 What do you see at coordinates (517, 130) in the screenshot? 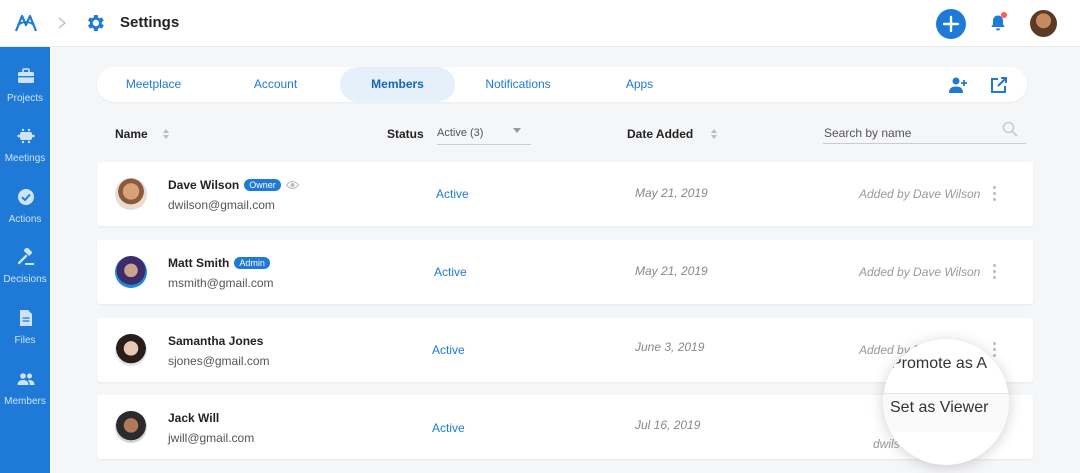
I see `caret-down-icon` at bounding box center [517, 130].